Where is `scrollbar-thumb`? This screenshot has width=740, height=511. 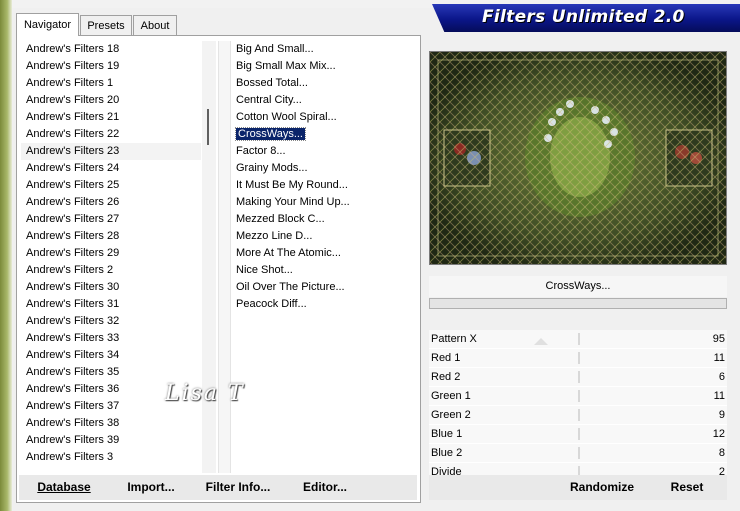 scrollbar-thumb is located at coordinates (208, 127).